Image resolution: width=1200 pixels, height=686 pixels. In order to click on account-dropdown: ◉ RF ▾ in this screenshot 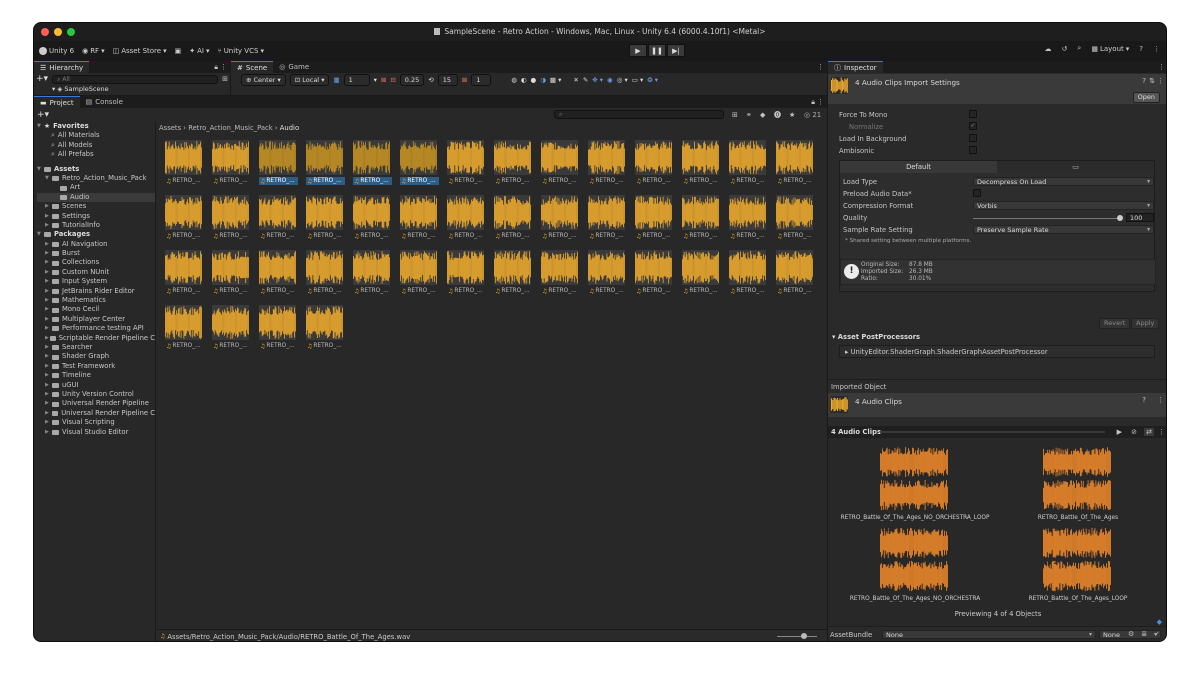, I will do `click(93, 51)`.